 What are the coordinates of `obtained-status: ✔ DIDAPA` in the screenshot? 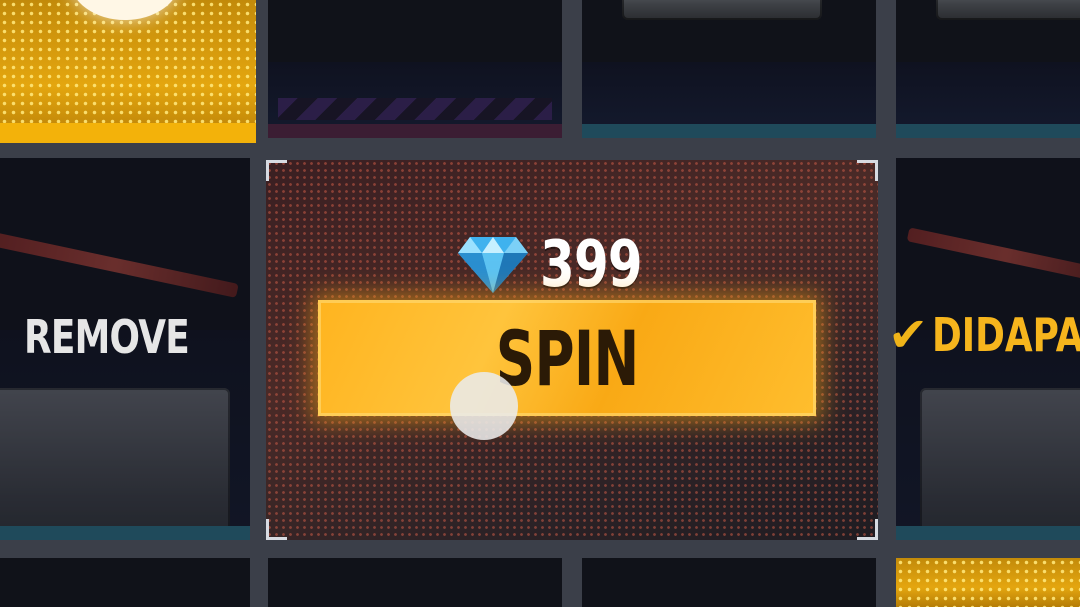 It's located at (984, 335).